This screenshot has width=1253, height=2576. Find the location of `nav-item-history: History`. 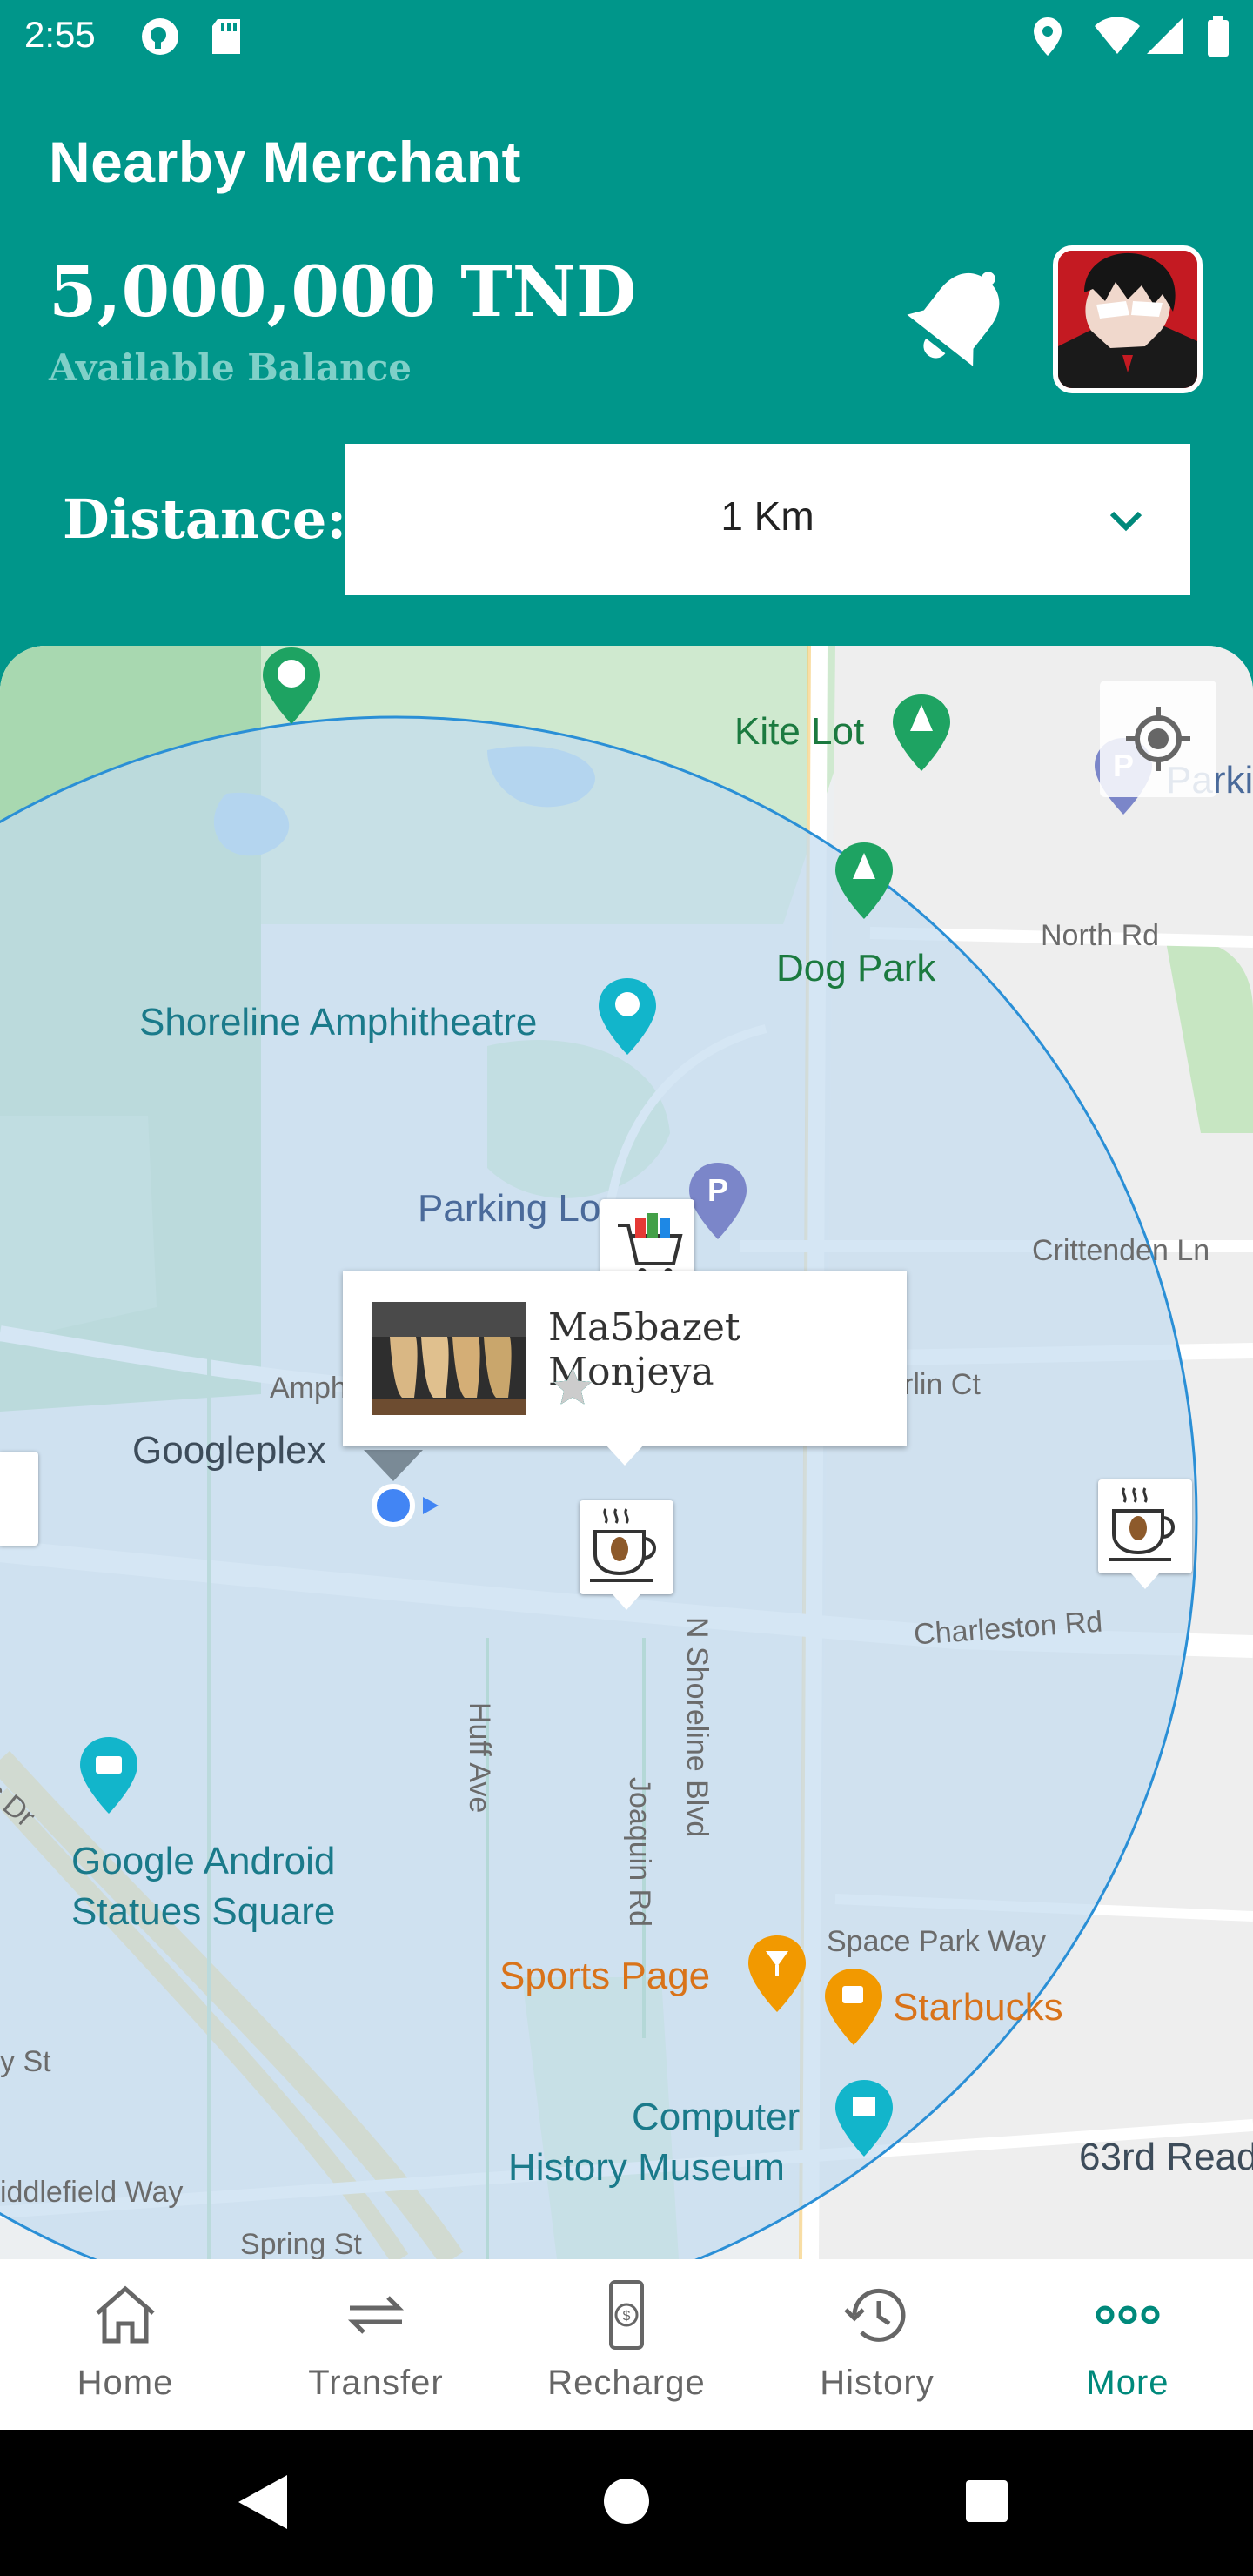

nav-item-history: History is located at coordinates (877, 2344).